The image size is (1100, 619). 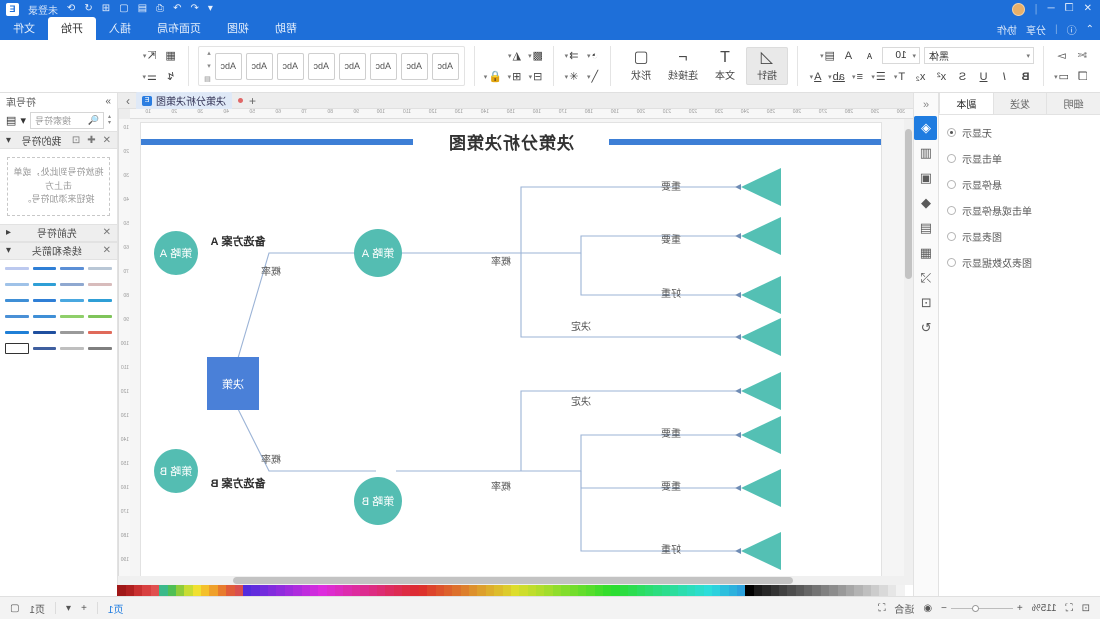 I want to click on section-my-symbols: ✕ ✚ ⊡ 我的符号 ▾, so click(x=58, y=140).